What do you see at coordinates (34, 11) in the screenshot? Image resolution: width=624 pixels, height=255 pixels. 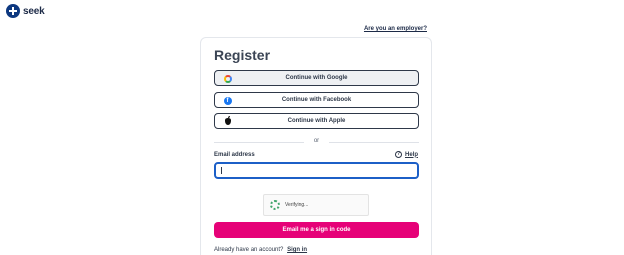 I see `brand-name: seek` at bounding box center [34, 11].